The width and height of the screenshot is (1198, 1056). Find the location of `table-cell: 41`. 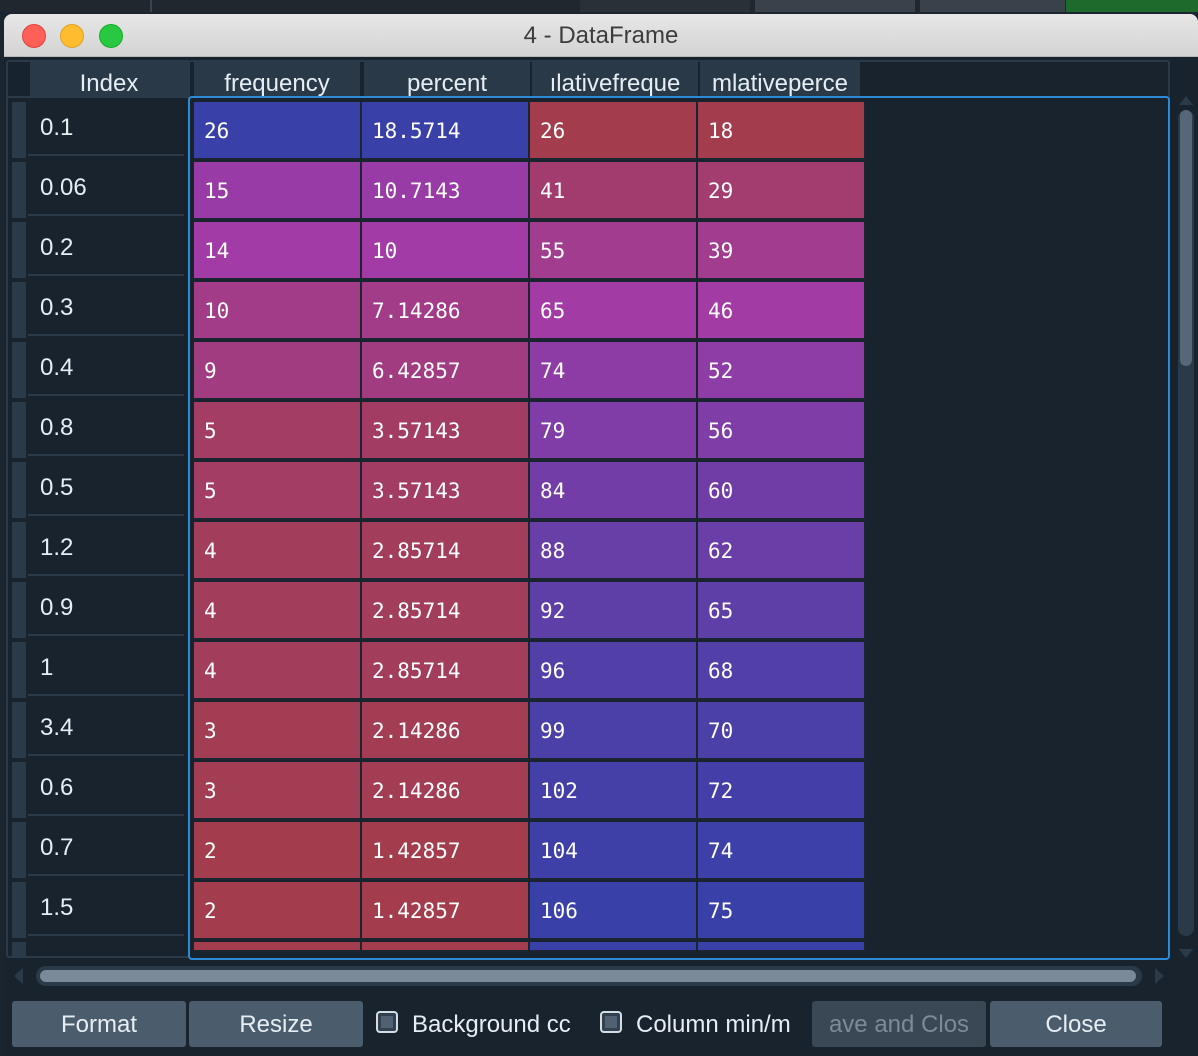

table-cell: 41 is located at coordinates (614, 191).